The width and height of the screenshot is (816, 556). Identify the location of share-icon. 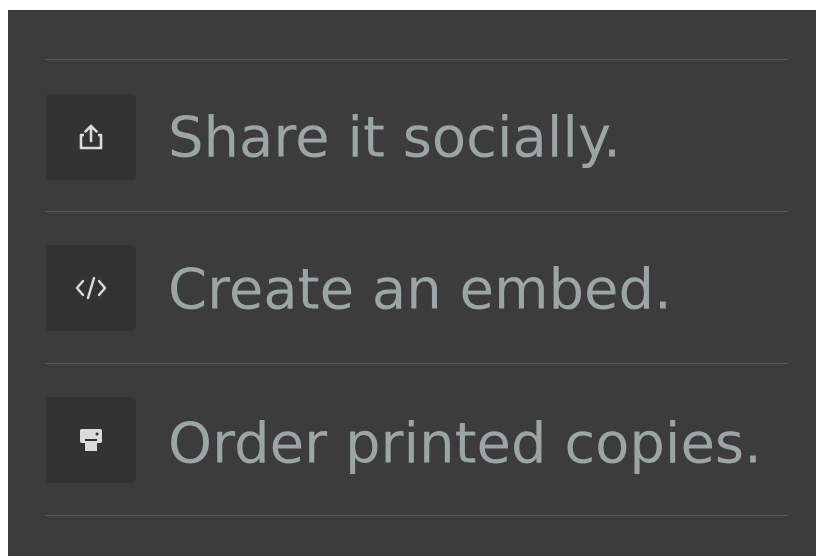
(91, 137).